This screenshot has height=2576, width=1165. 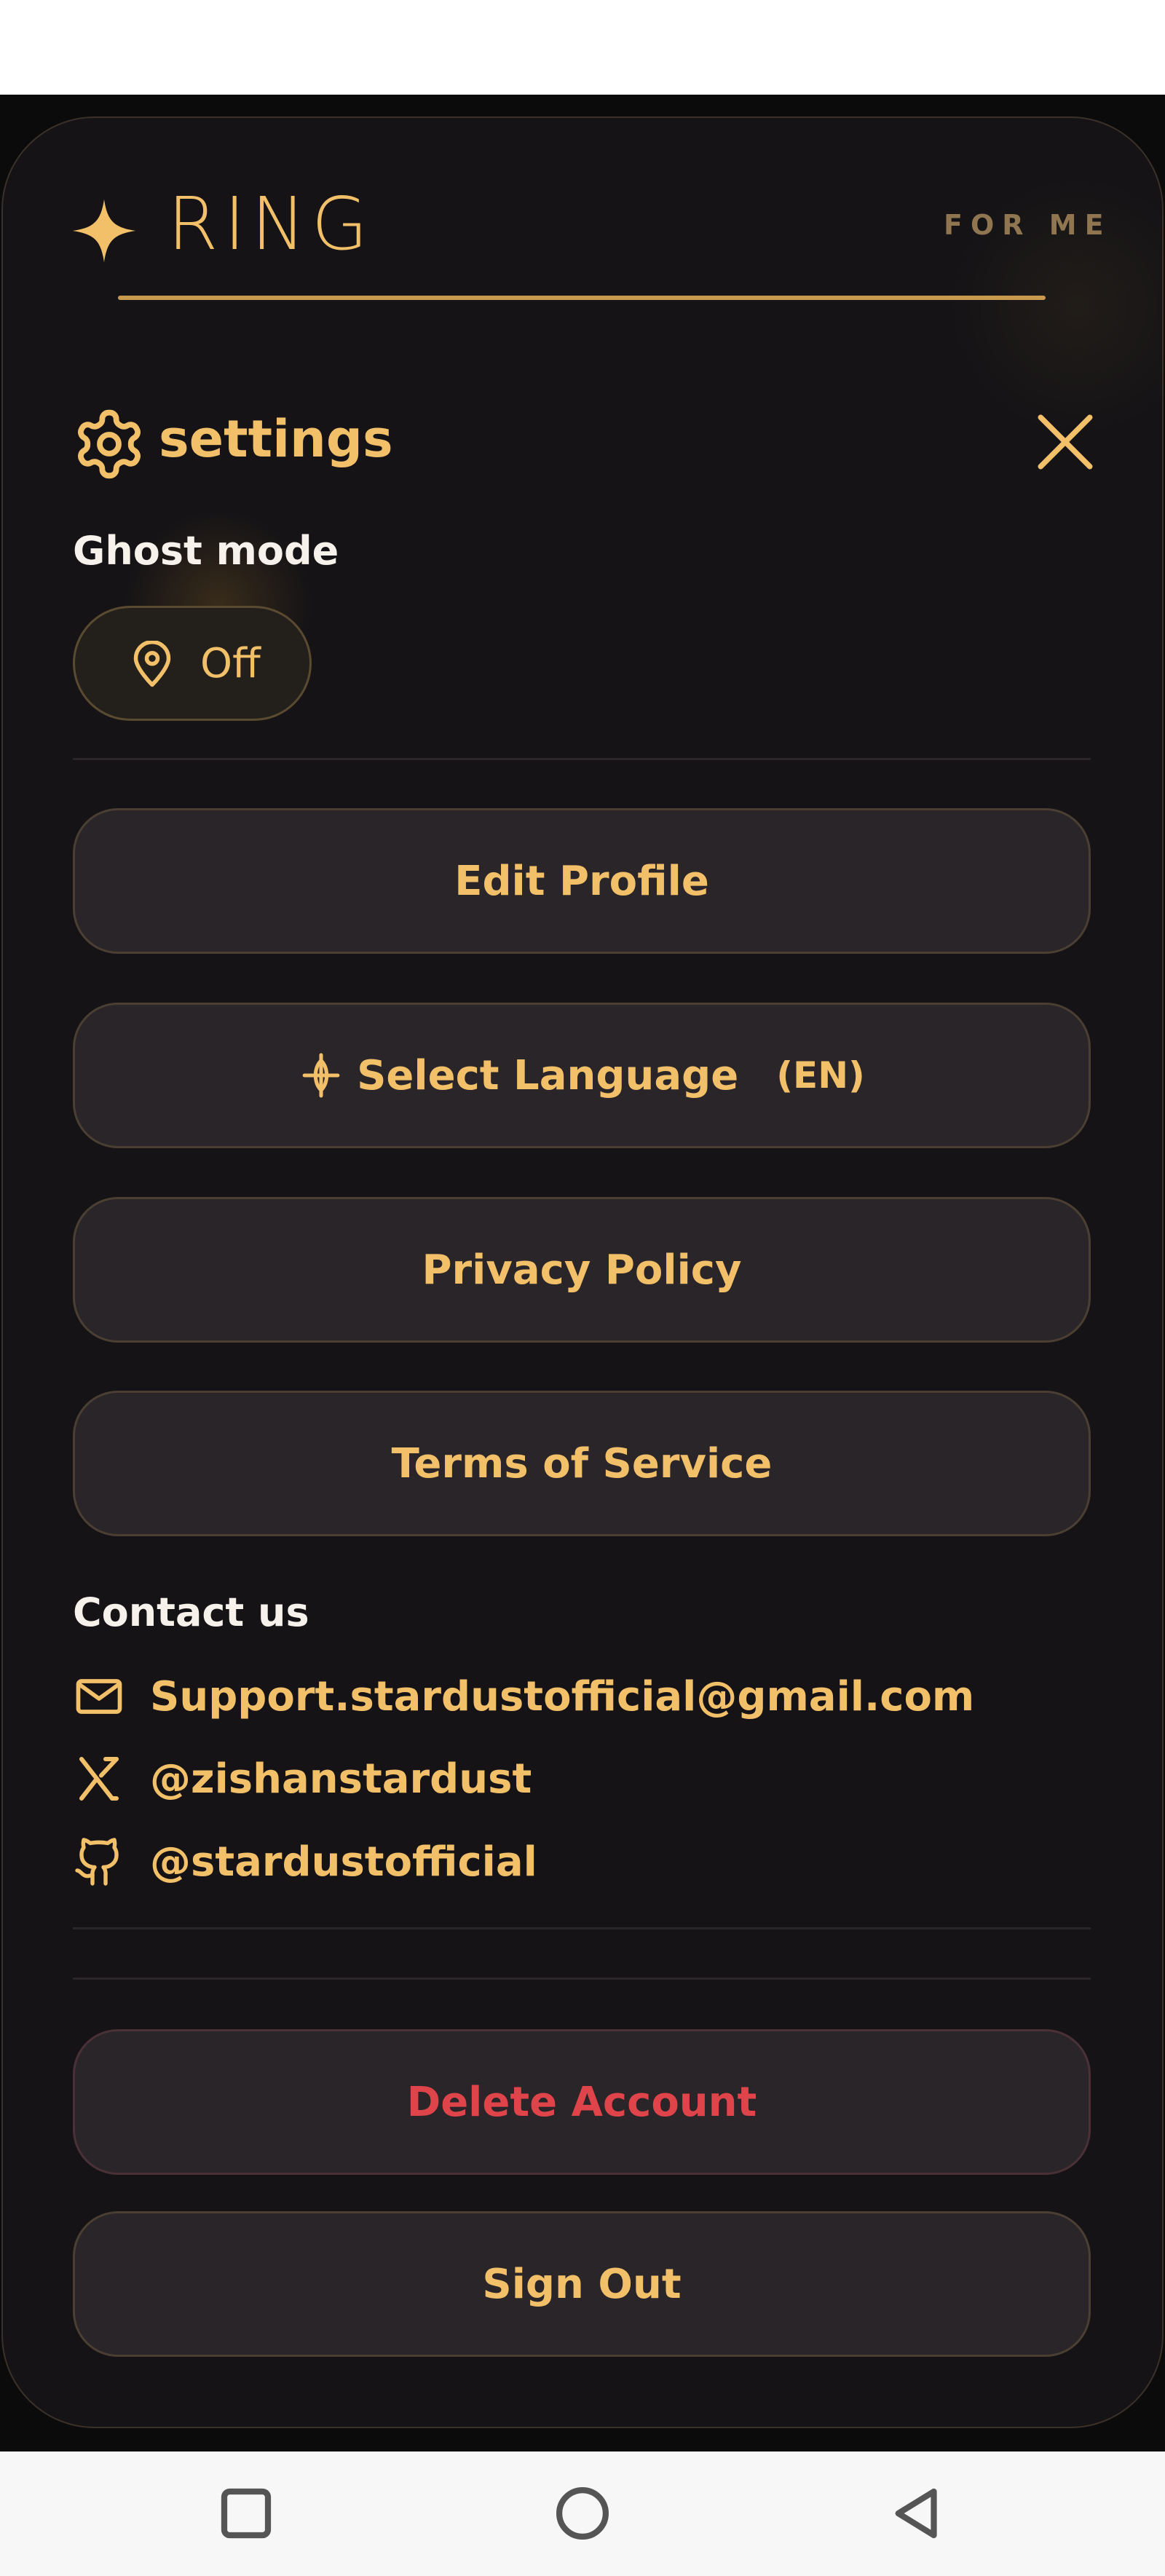 I want to click on sign-out-label: Sign Out, so click(x=582, y=2284).